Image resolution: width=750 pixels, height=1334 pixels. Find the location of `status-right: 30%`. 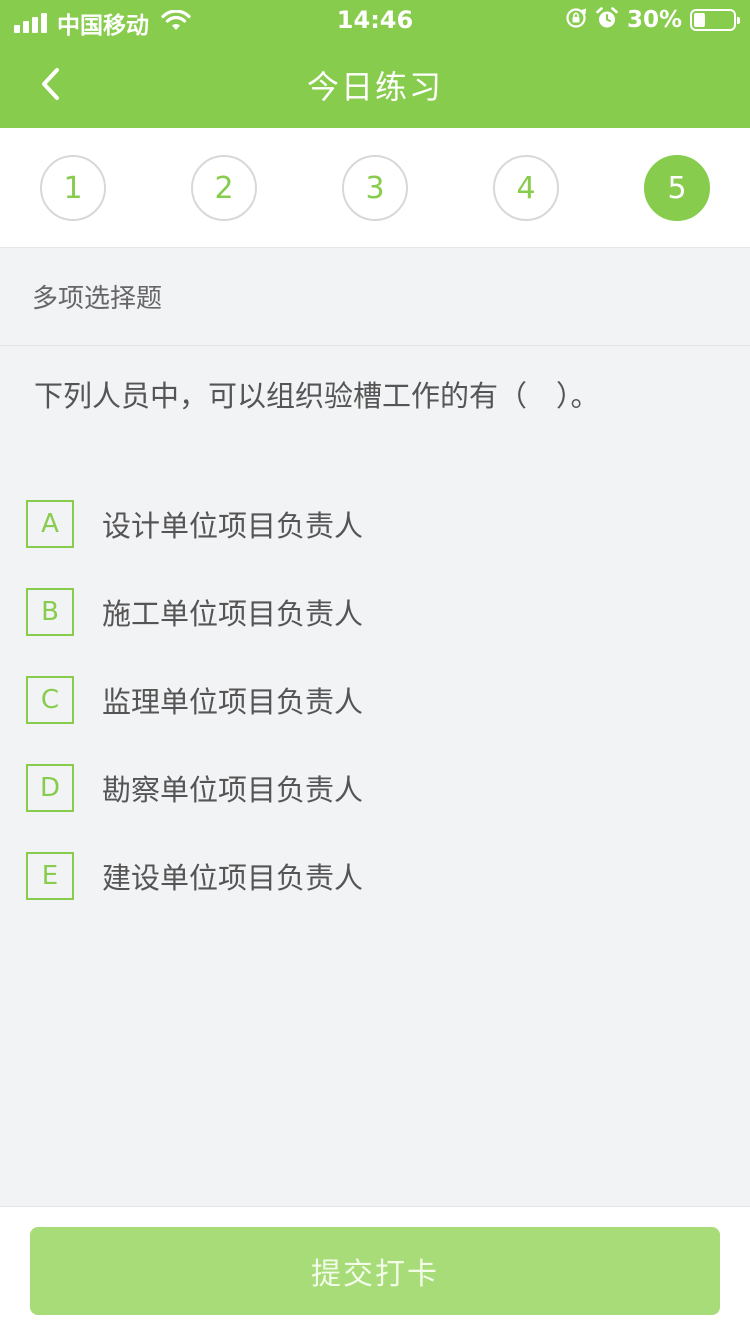

status-right: 30% is located at coordinates (652, 20).